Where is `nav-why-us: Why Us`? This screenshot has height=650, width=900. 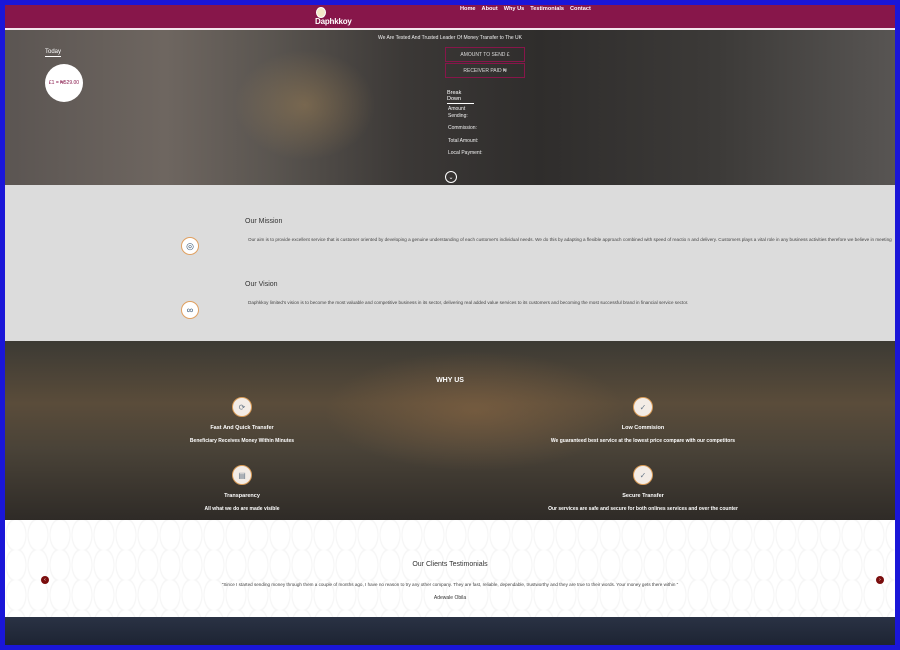
nav-why-us: Why Us is located at coordinates (514, 9).